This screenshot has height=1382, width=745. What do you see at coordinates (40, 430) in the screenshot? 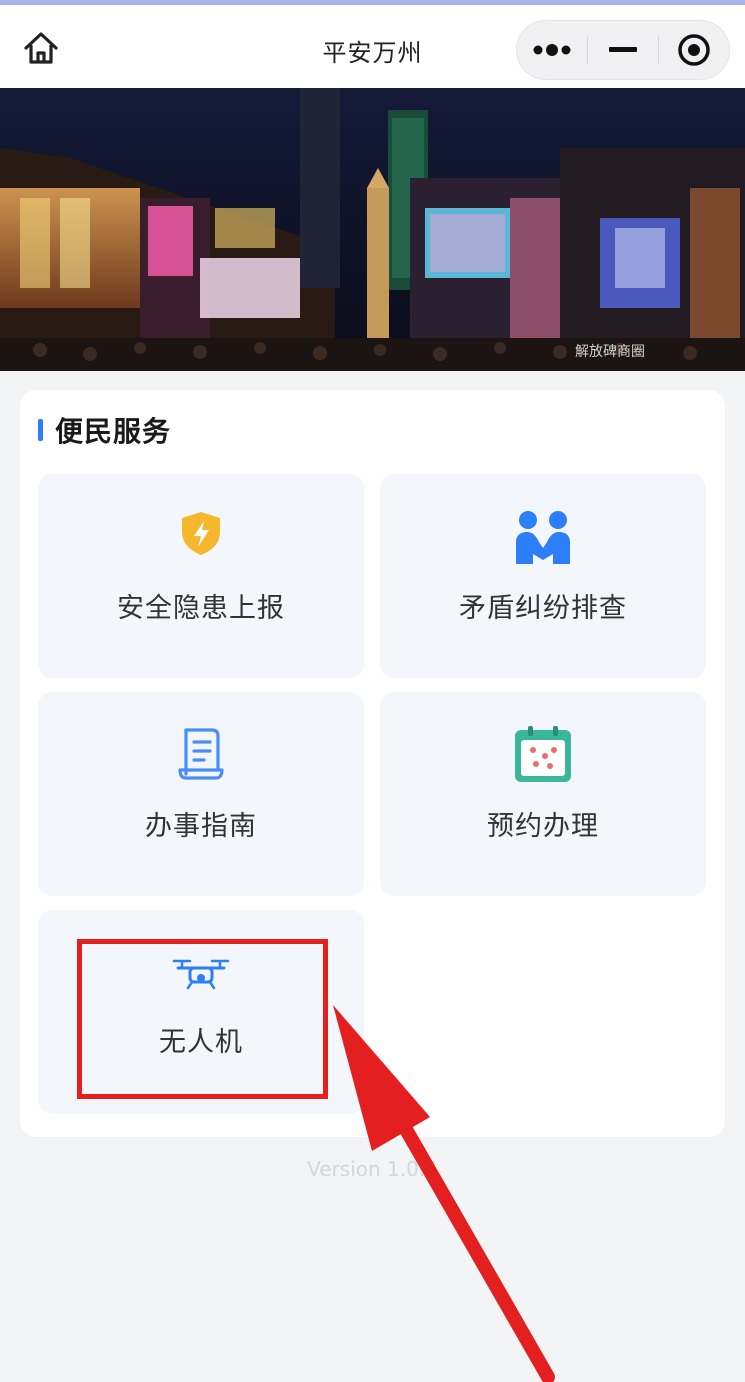
I see `section-accent-bar` at bounding box center [40, 430].